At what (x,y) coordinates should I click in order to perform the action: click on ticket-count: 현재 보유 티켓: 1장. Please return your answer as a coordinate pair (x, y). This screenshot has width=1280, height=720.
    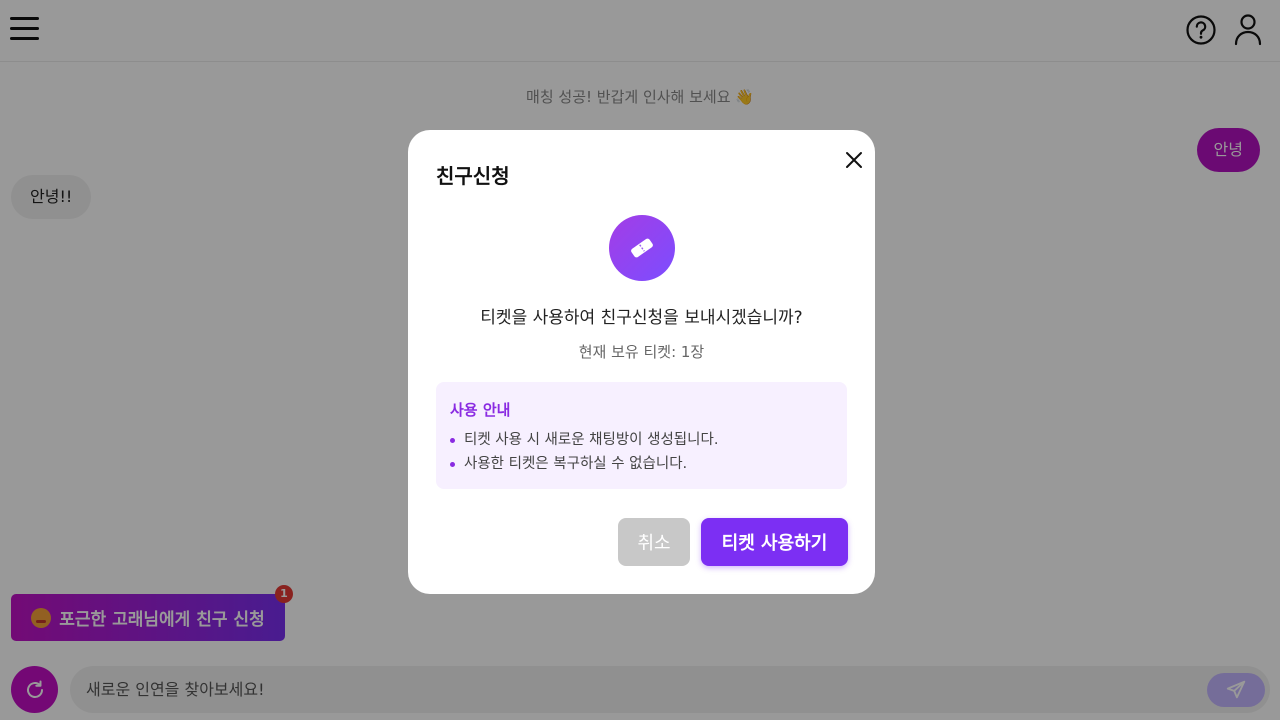
    Looking at the image, I should click on (641, 352).